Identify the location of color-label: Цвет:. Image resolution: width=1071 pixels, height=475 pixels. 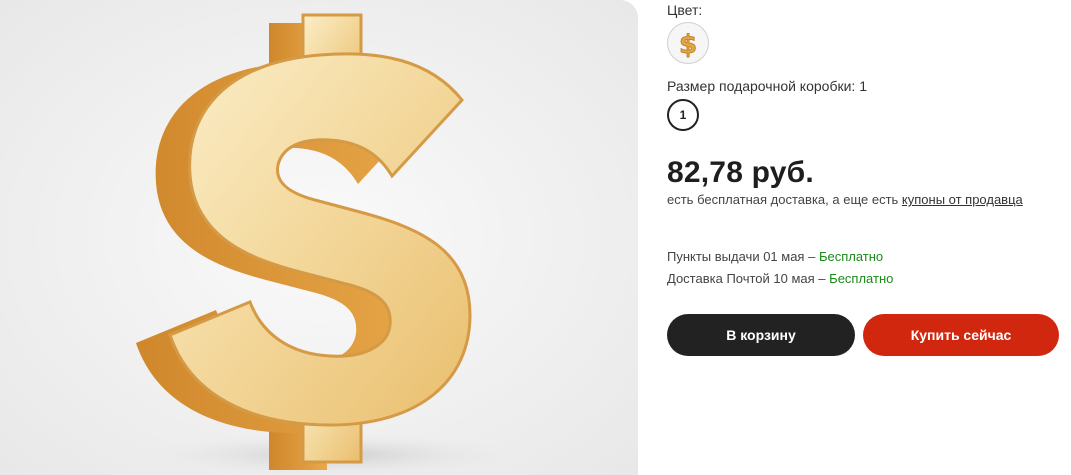
(685, 10).